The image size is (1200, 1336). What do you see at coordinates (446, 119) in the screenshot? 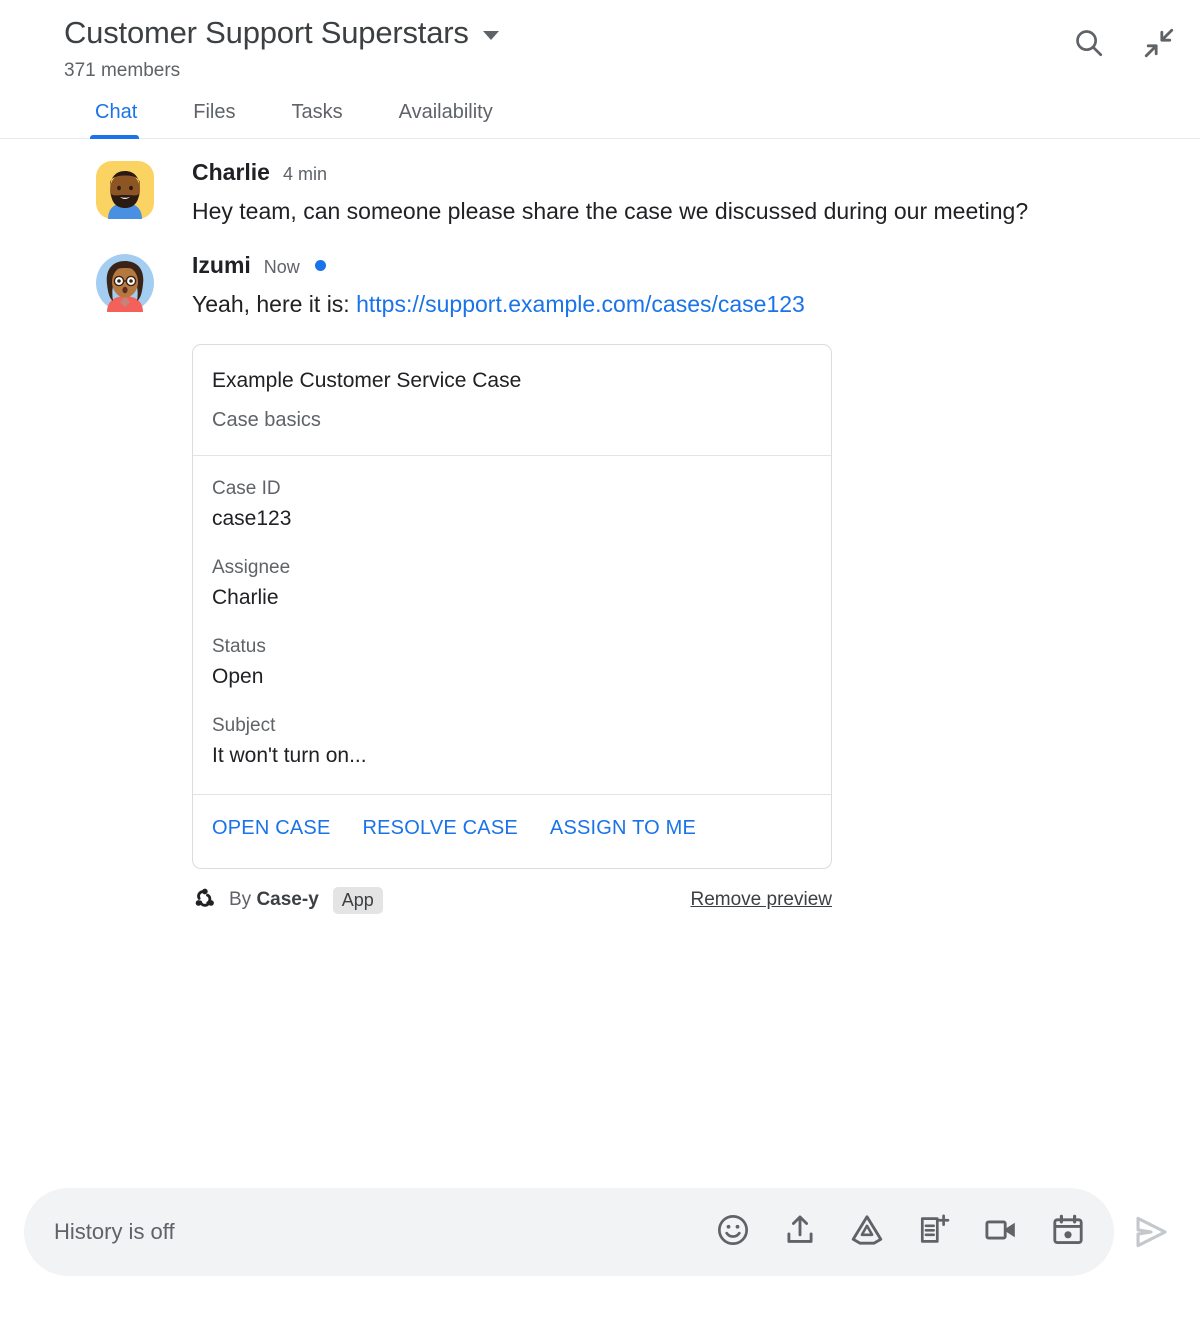
I see `tab-availability: Availability` at bounding box center [446, 119].